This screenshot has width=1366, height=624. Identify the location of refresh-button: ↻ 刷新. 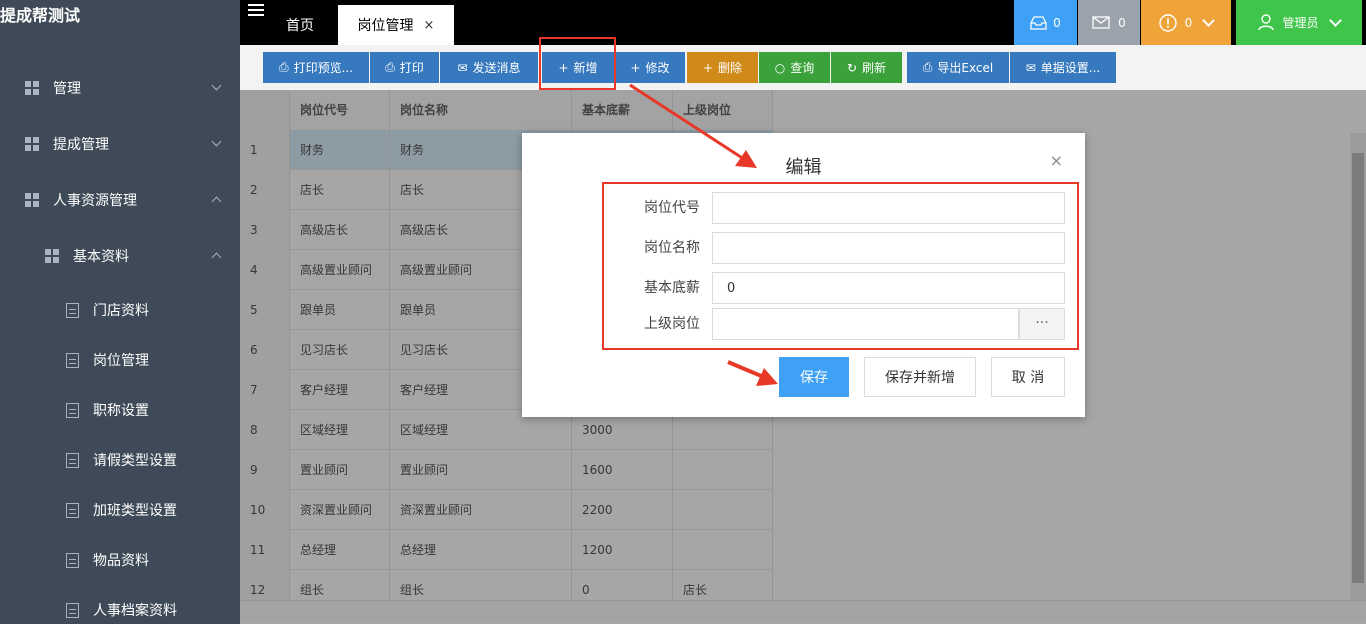
(866, 67).